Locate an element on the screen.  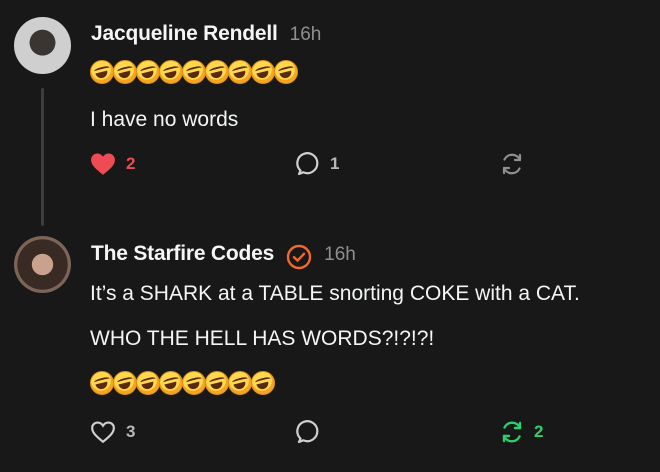
reply-count: 1 is located at coordinates (335, 163).